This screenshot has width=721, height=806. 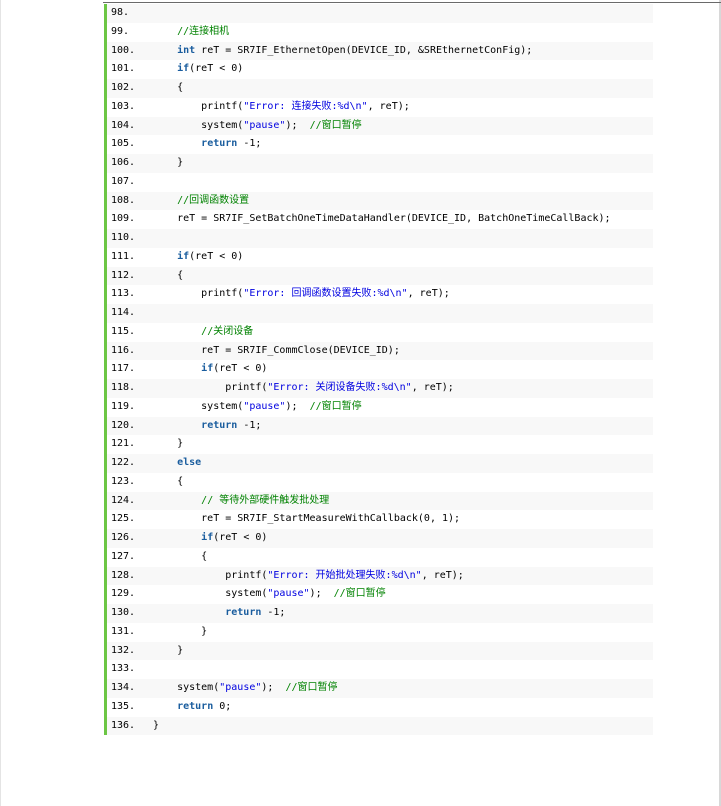 I want to click on line-number: 104., so click(x=123, y=125).